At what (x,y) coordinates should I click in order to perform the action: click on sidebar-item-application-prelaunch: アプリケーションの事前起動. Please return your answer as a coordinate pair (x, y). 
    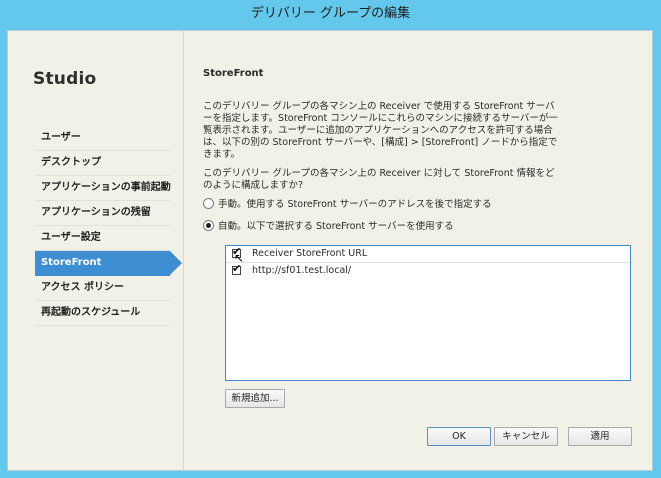
    Looking at the image, I should click on (103, 188).